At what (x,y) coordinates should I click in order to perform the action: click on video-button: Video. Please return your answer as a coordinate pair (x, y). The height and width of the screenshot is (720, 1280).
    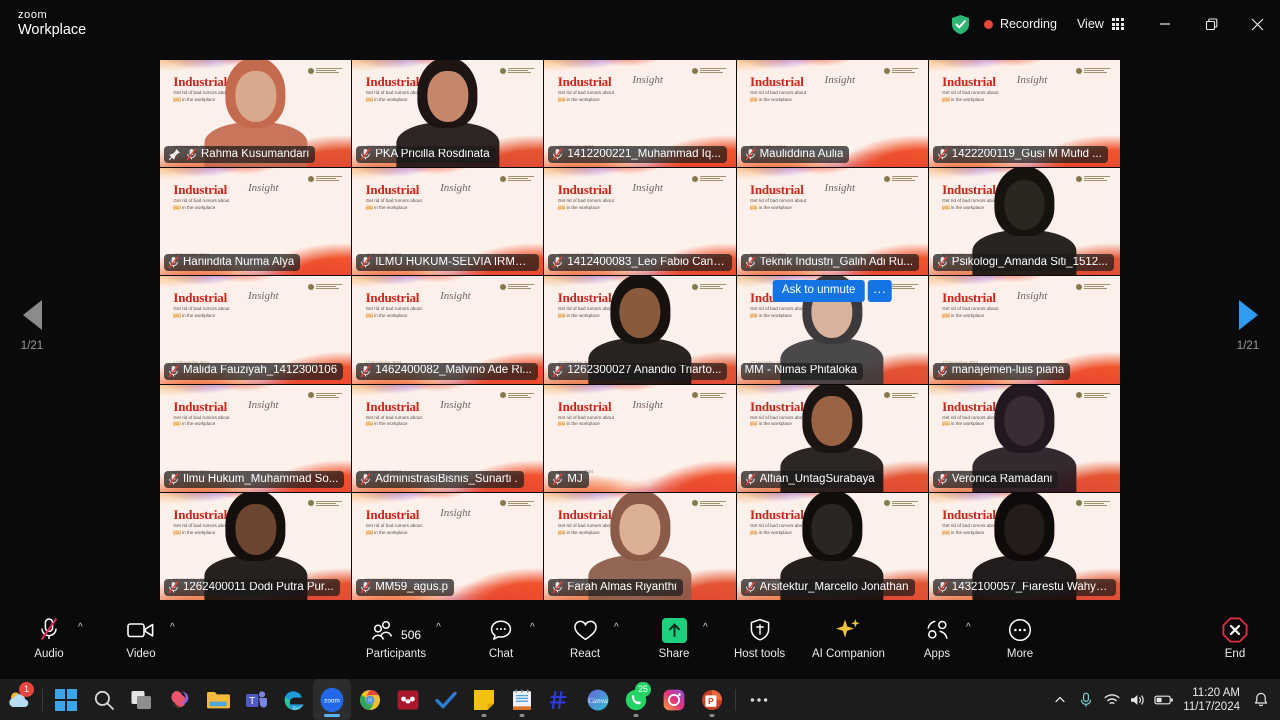
    Looking at the image, I should click on (141, 636).